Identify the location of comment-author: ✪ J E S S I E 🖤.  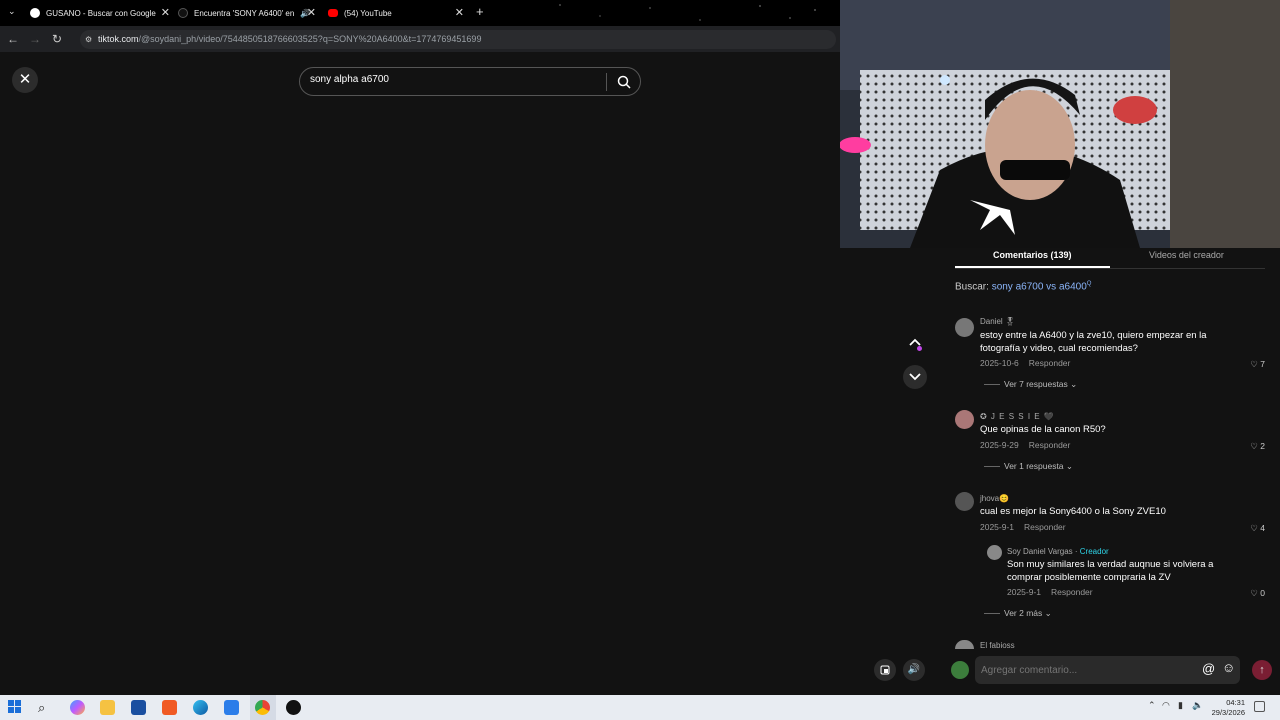
(1017, 416).